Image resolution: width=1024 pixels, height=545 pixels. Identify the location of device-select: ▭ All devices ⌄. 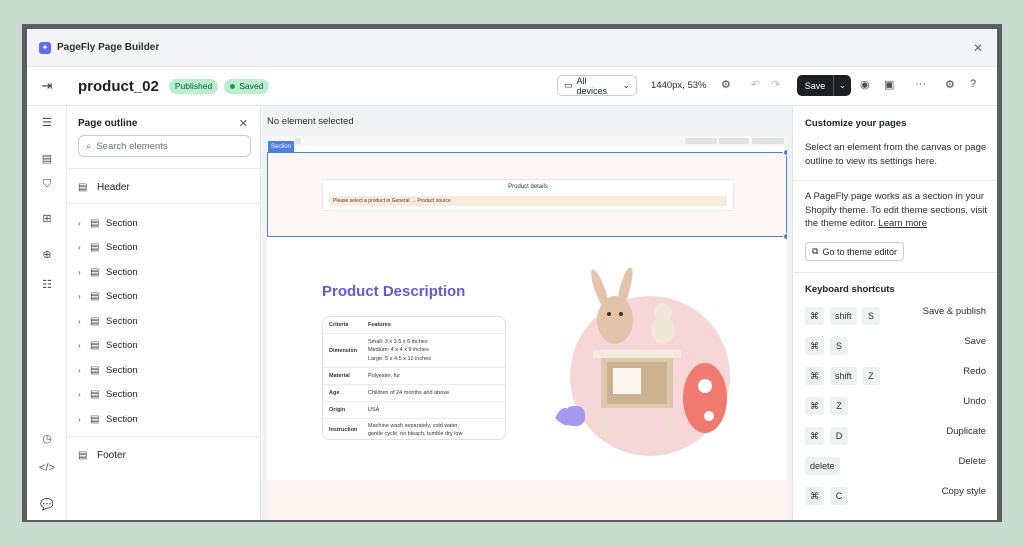
(597, 85).